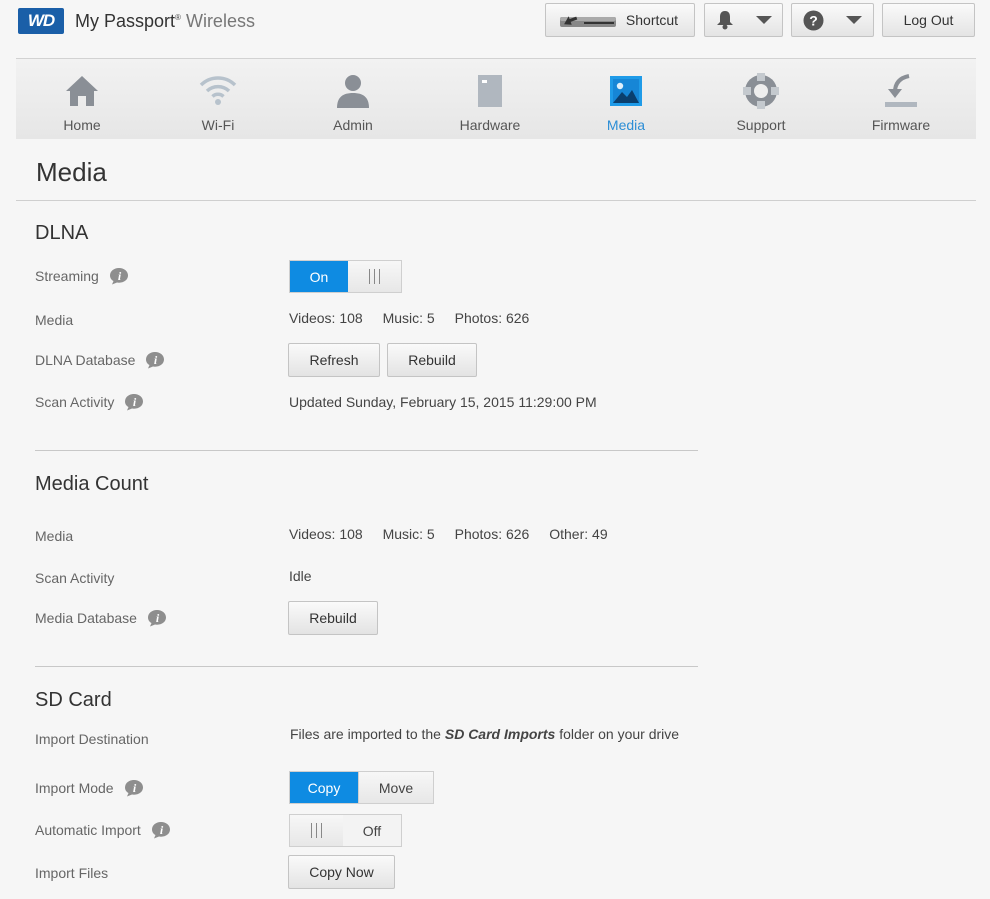 Image resolution: width=990 pixels, height=899 pixels. What do you see at coordinates (319, 276) in the screenshot?
I see `streaming-on-segment: On` at bounding box center [319, 276].